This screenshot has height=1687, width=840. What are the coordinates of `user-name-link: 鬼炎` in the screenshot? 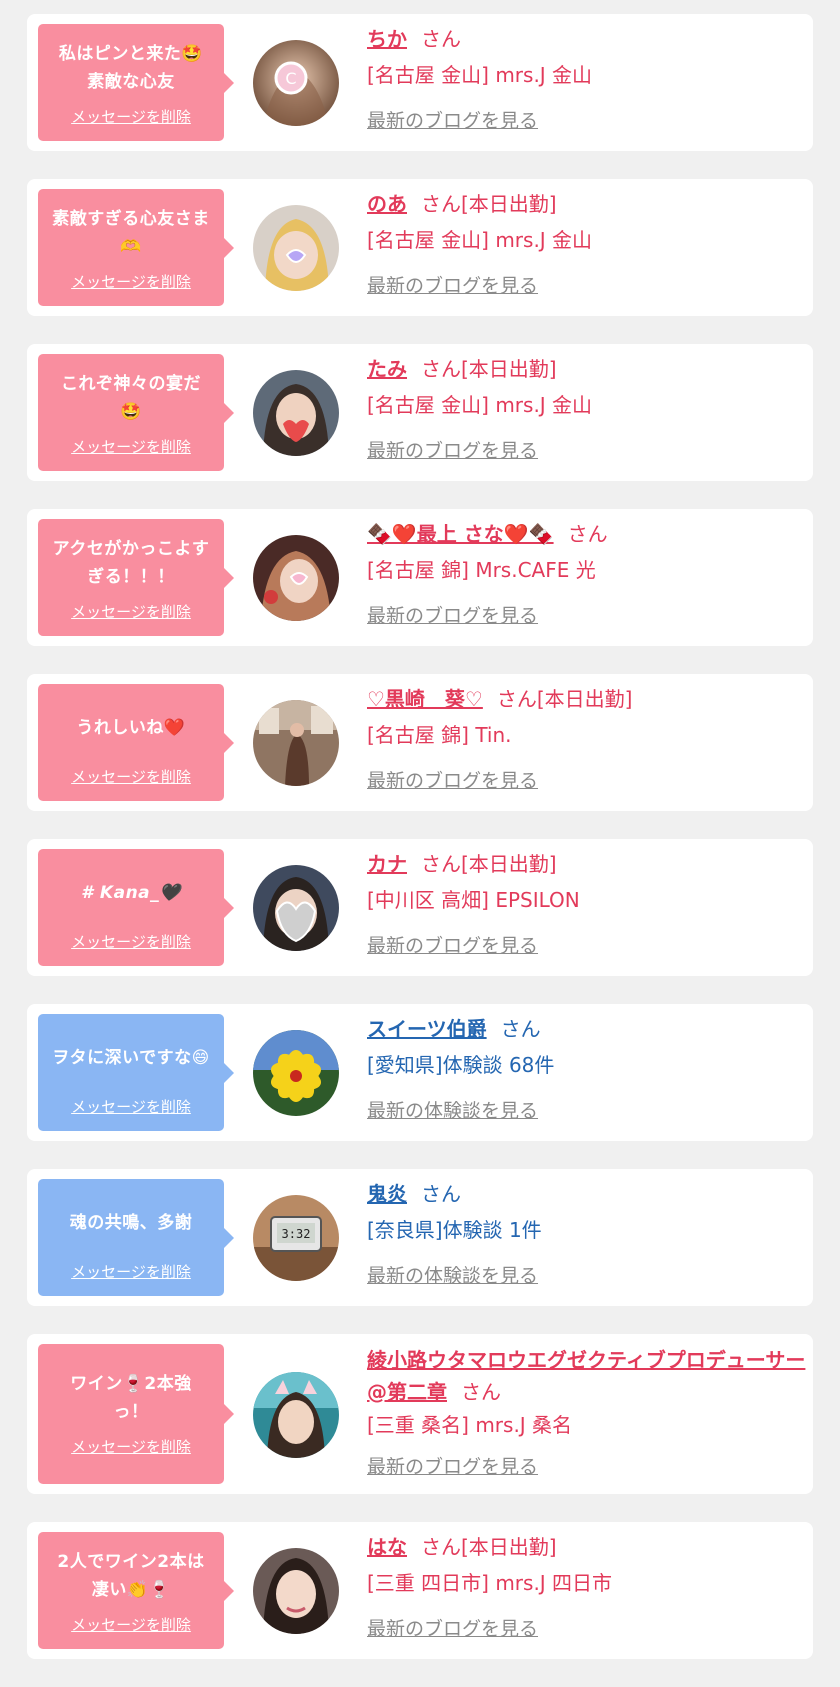 It's located at (387, 1194).